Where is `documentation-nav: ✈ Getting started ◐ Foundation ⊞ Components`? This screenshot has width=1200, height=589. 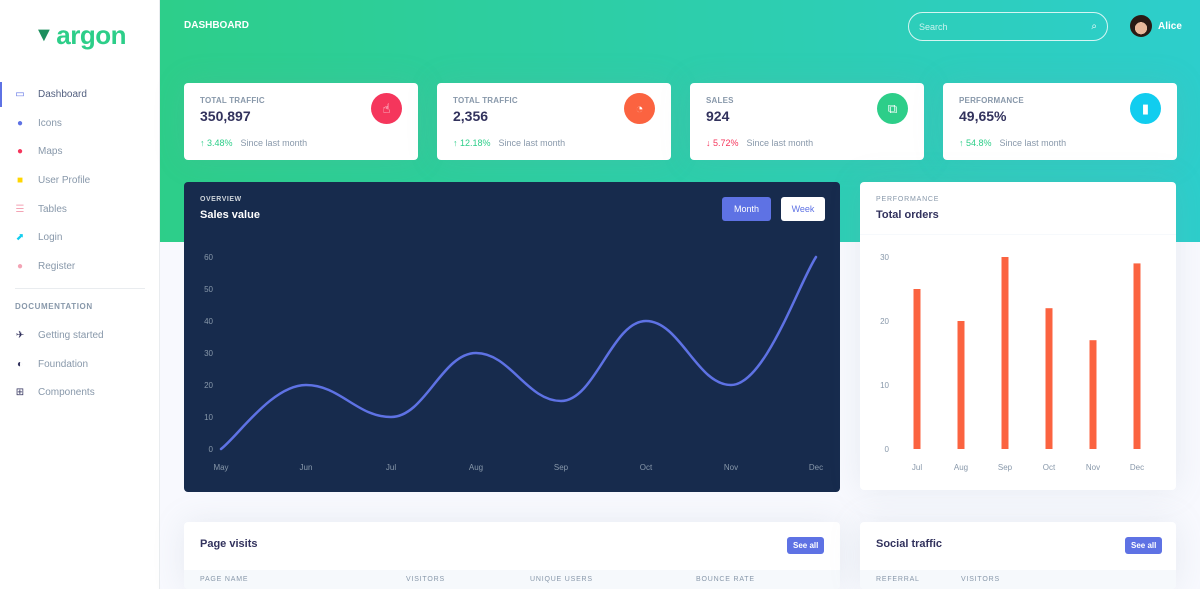
documentation-nav: ✈ Getting started ◐ Foundation ⊞ Components is located at coordinates (80, 364).